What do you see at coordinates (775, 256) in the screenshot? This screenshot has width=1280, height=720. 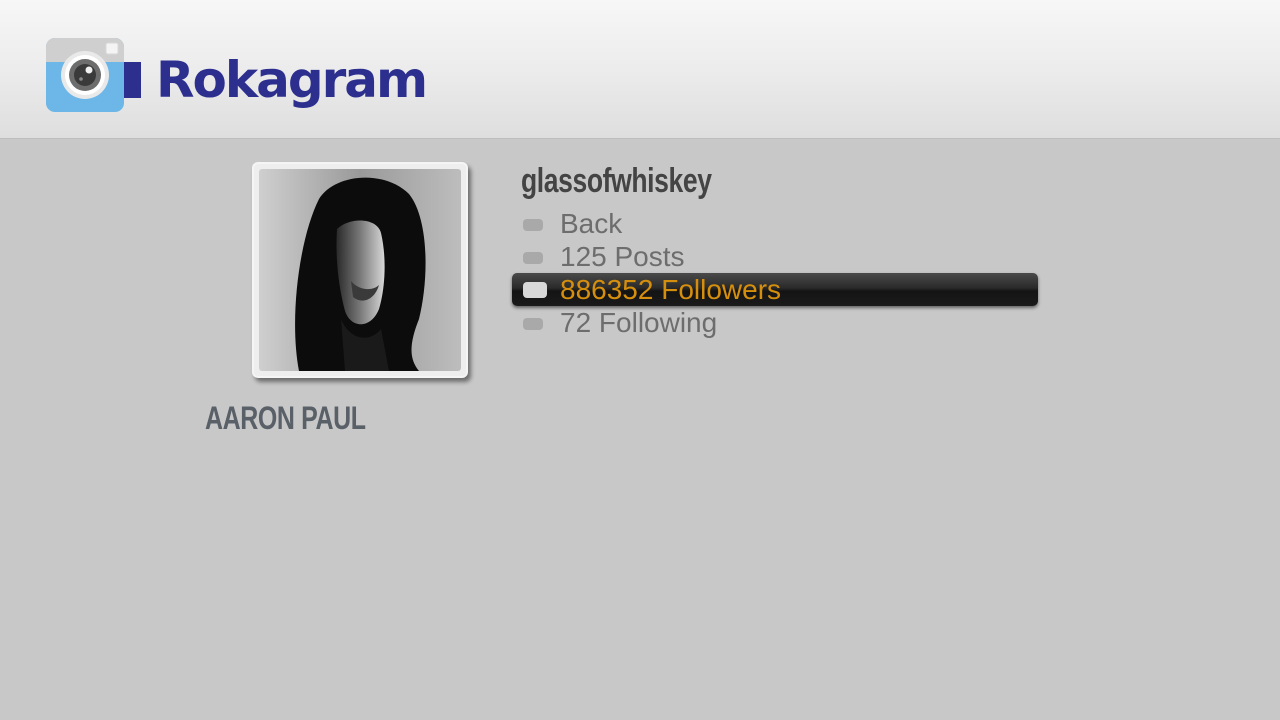 I see `menu-item-posts: 125 Posts` at bounding box center [775, 256].